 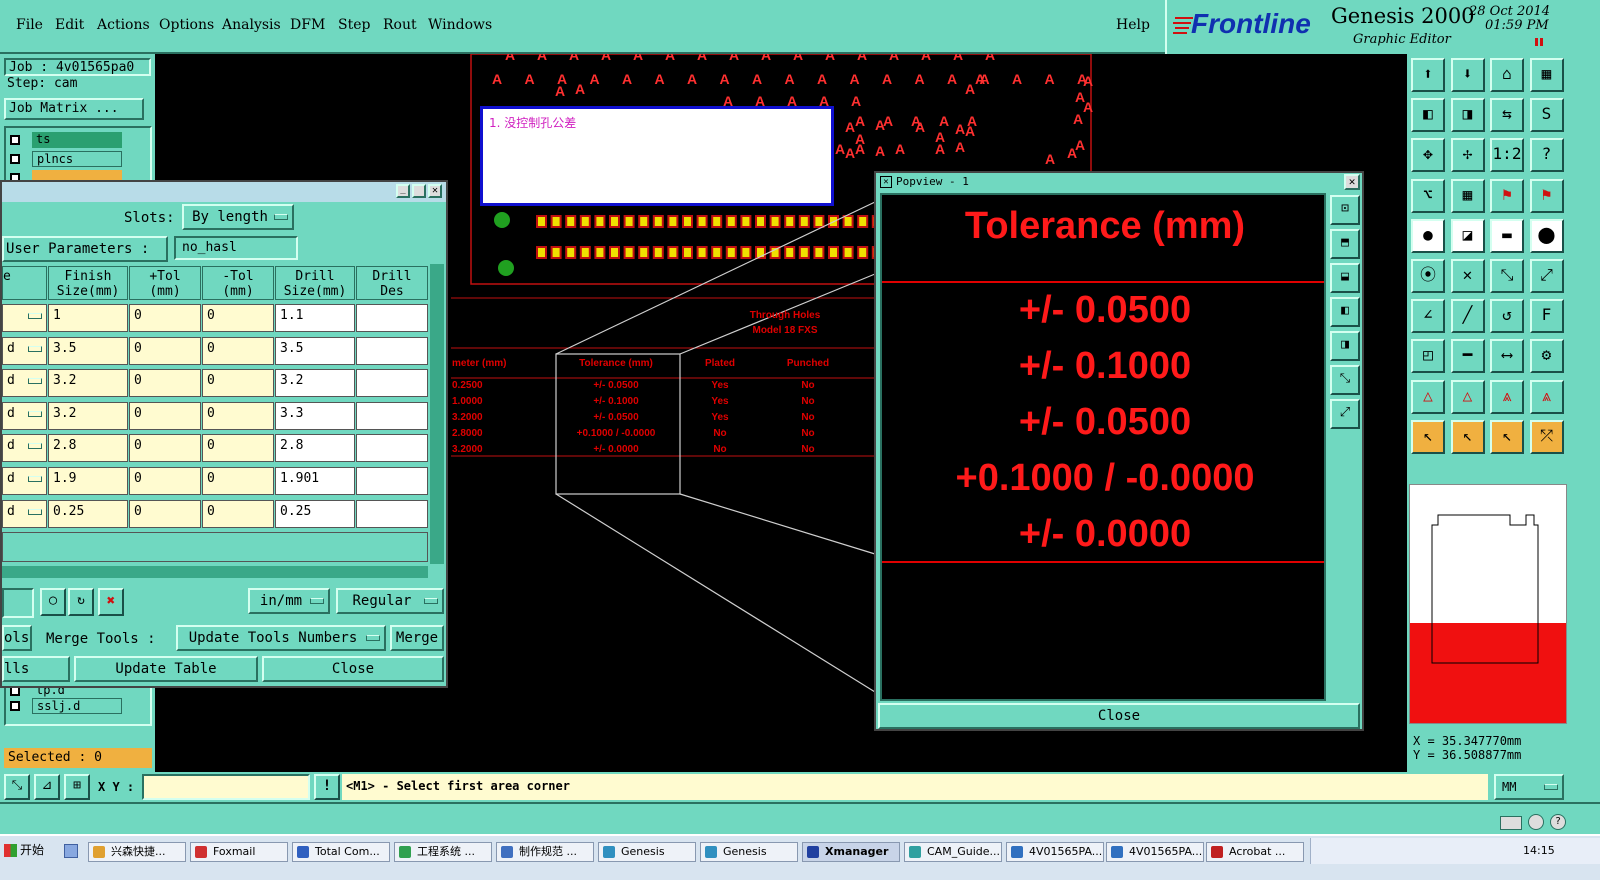 I want to click on pan-up-icon: ⬒, so click(x=1345, y=244).